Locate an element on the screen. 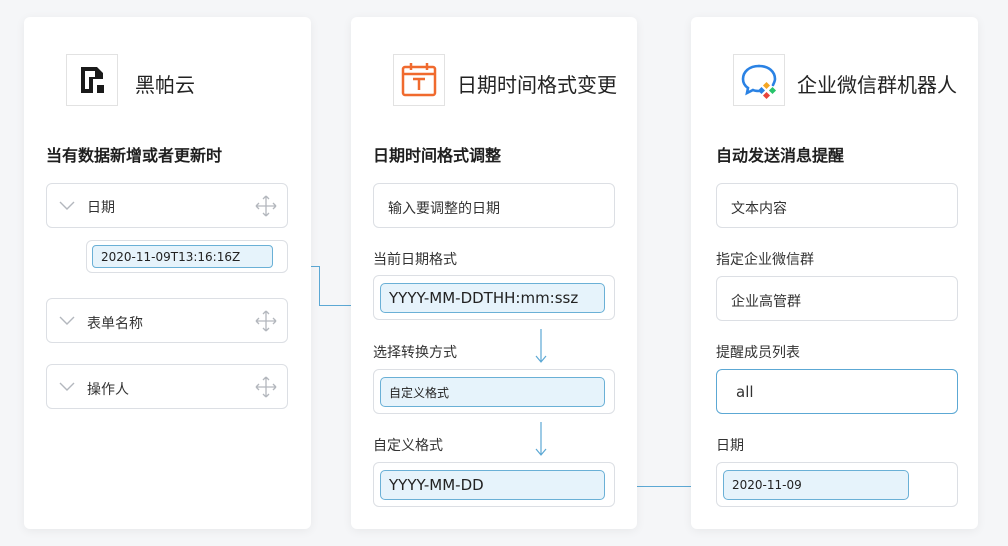  field-label-date: 日期 is located at coordinates (101, 208).